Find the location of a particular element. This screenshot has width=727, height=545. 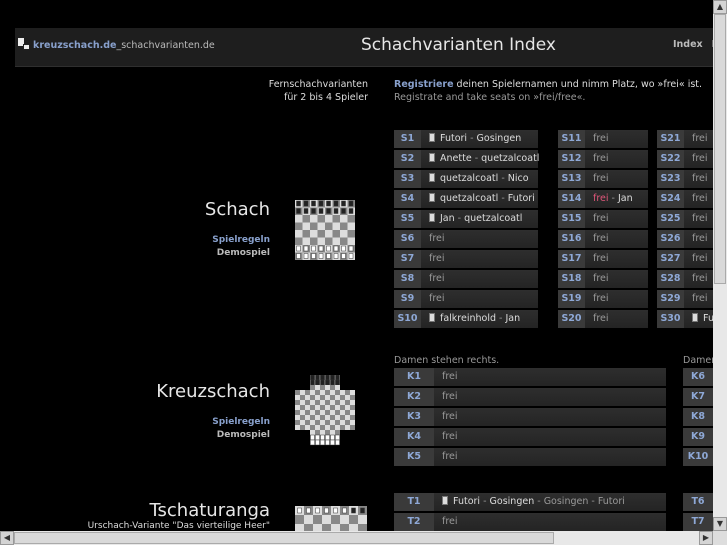

vertical-scroll-thumb is located at coordinates (720, 149).